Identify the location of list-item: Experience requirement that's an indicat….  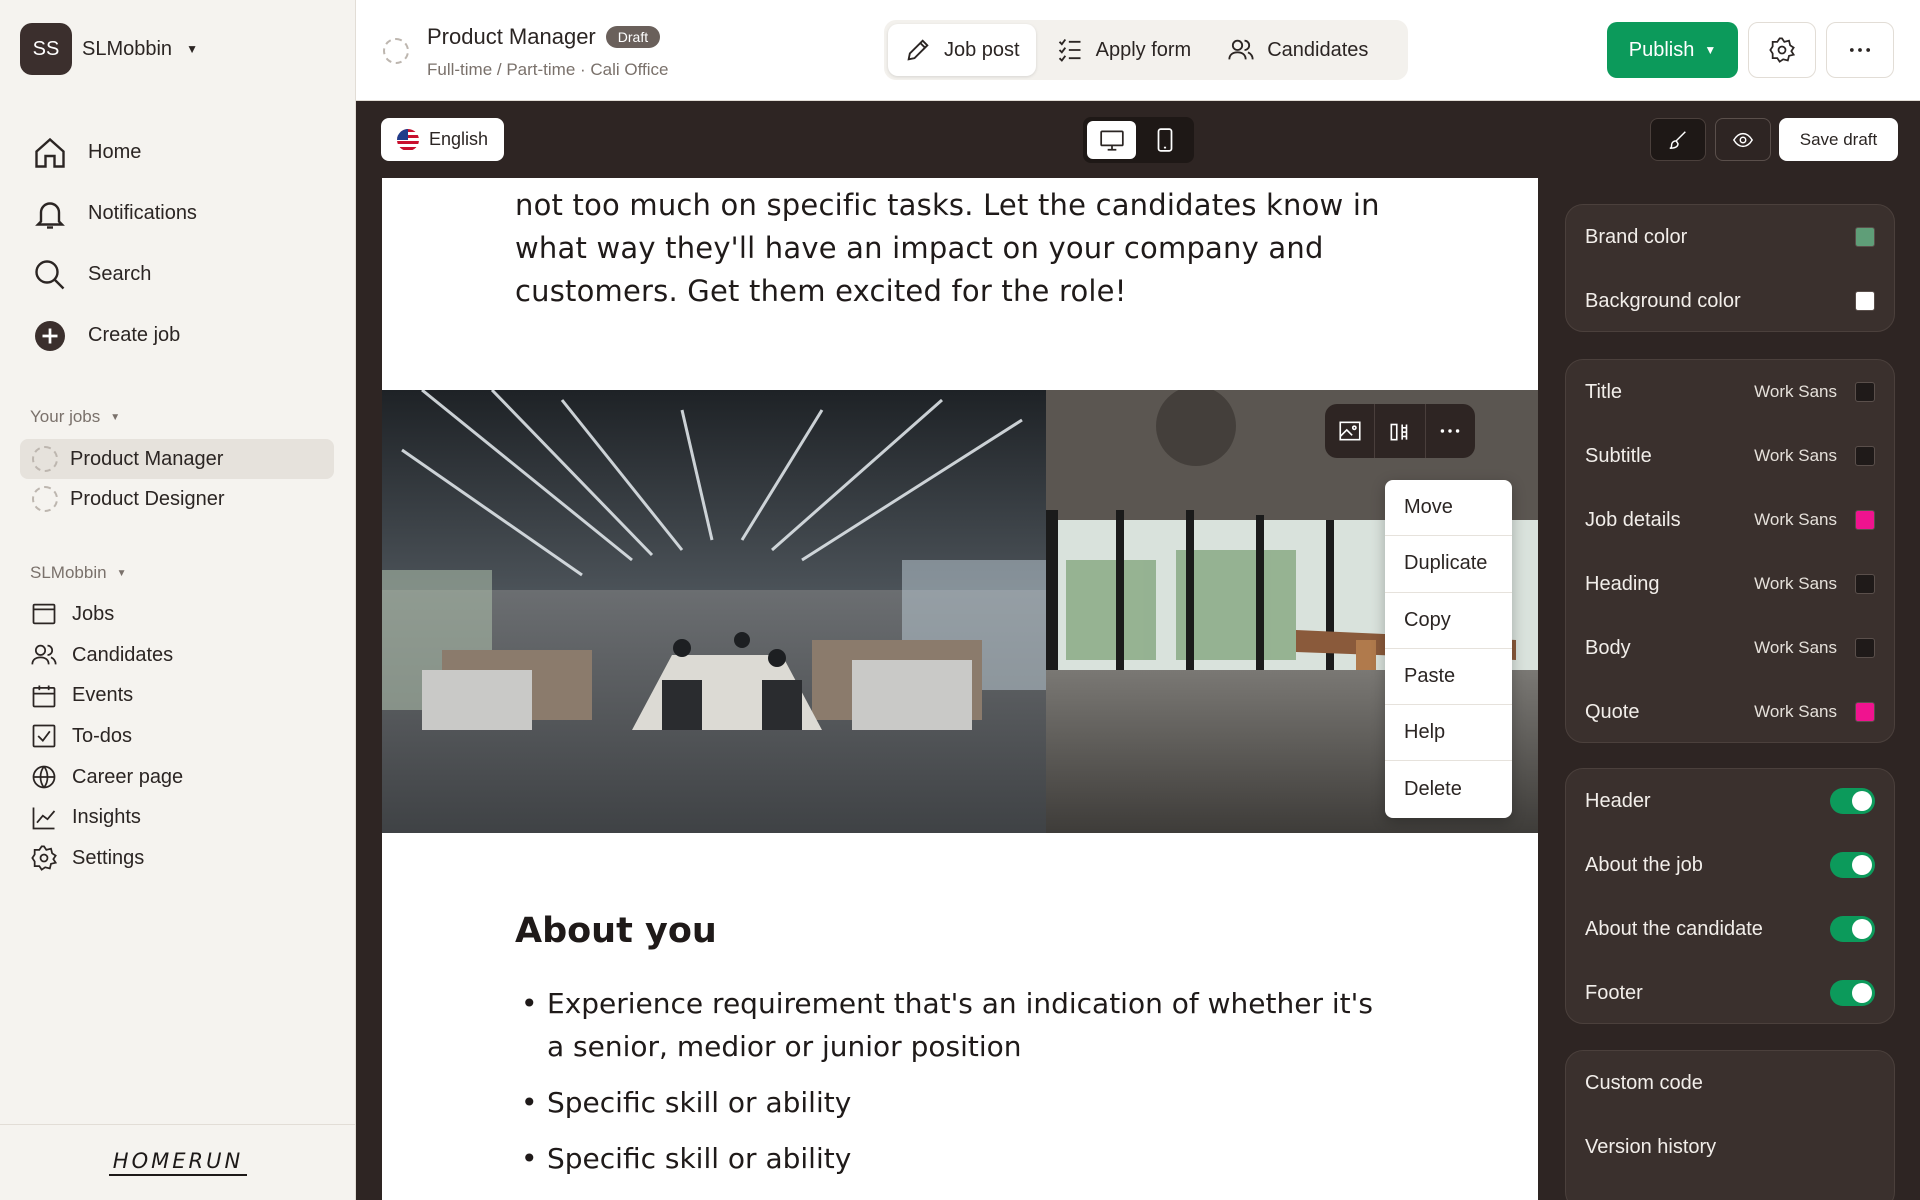
(955, 1025).